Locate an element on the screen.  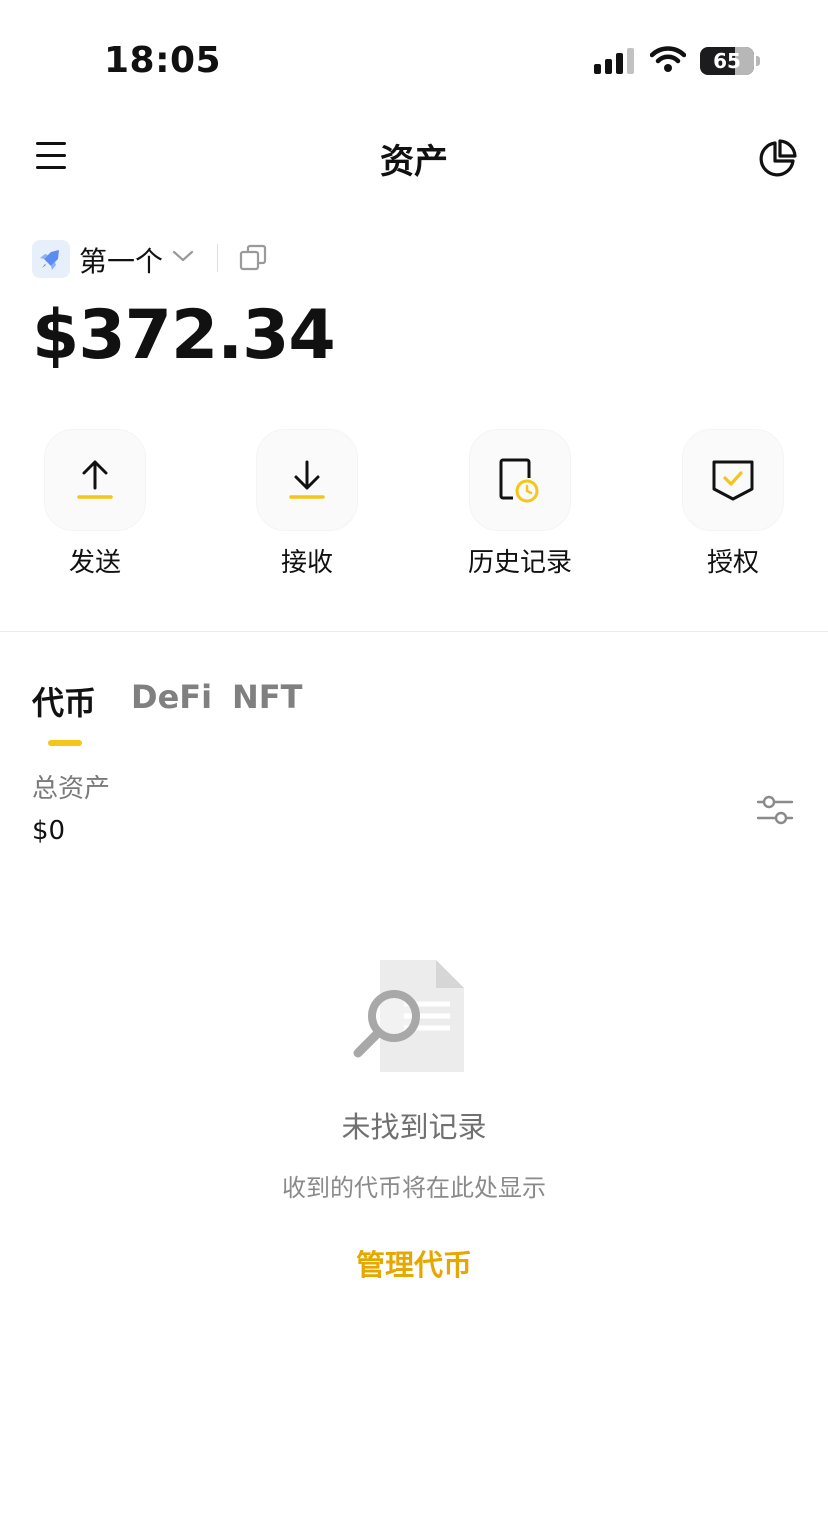
search-document-icon is located at coordinates (408, 1016).